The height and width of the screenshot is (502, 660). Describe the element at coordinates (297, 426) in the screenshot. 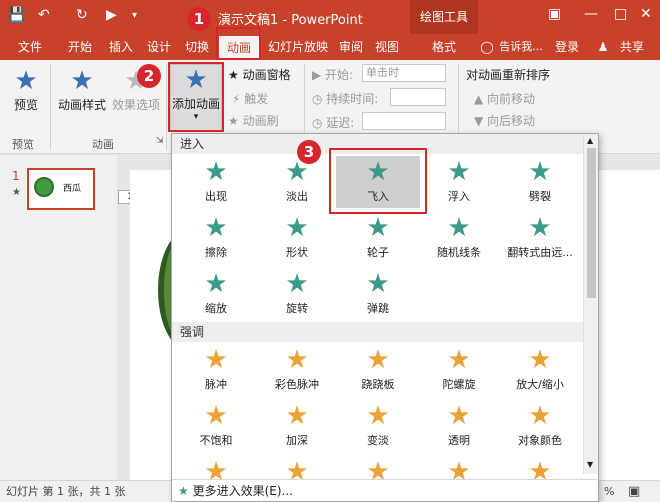

I see `emphasis-effect-item: ★ 加深` at that location.